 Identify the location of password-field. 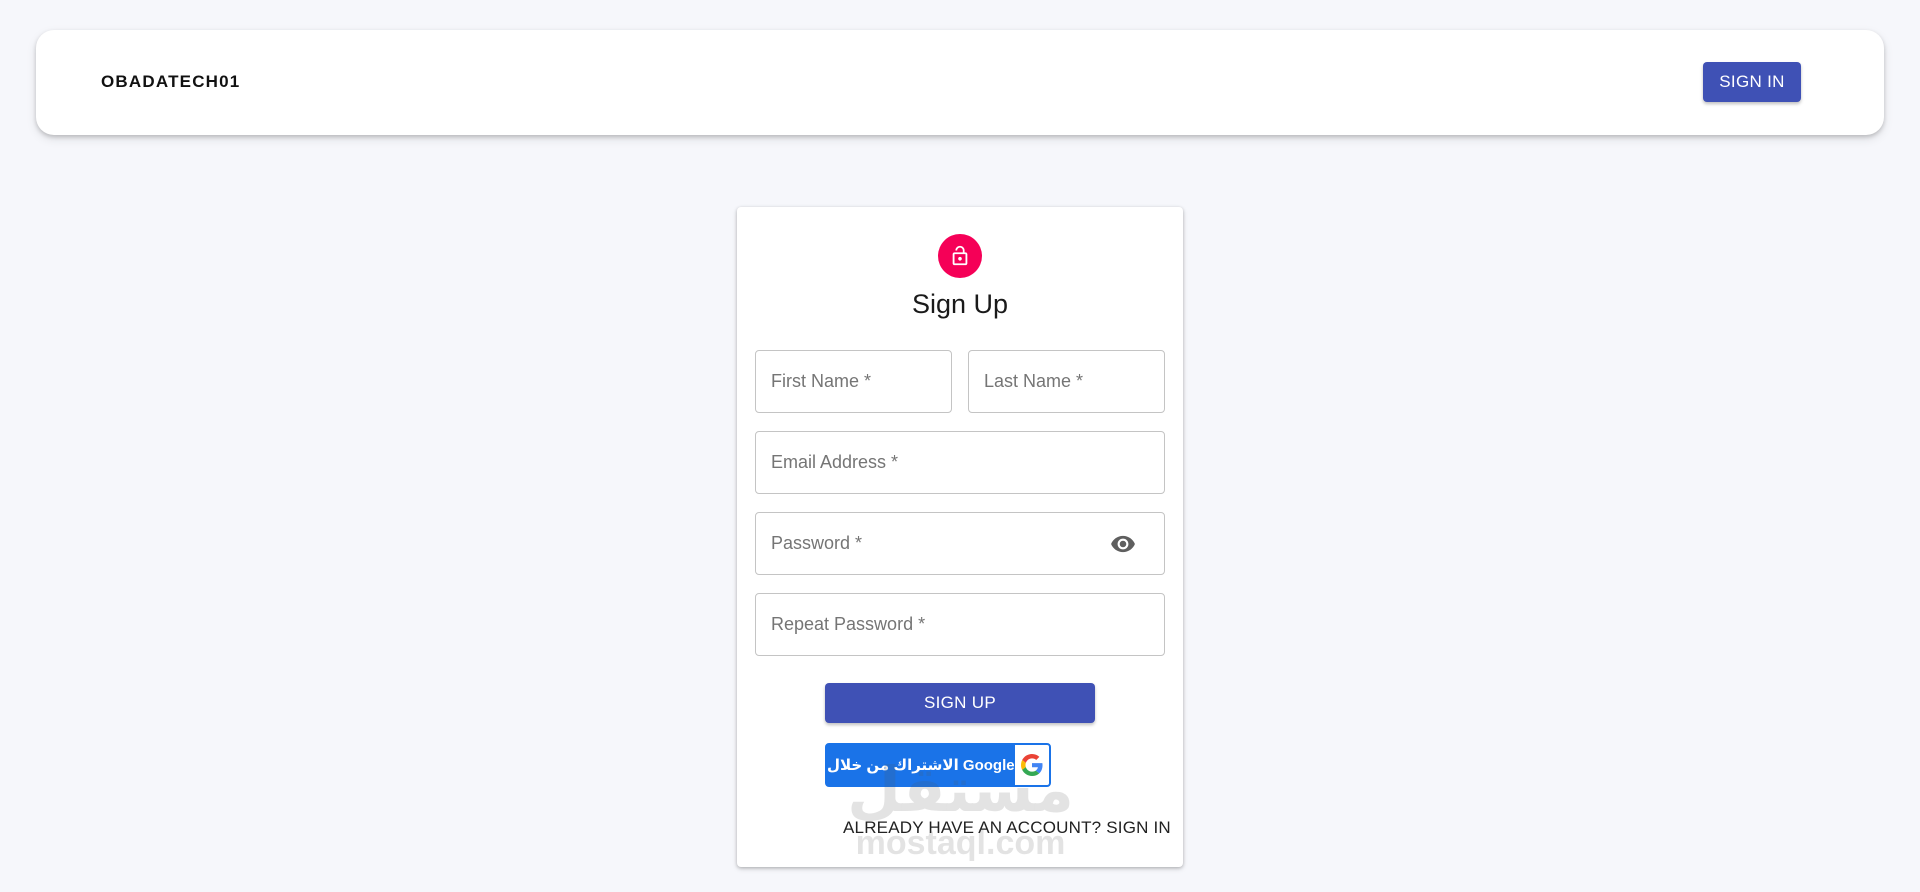
(960, 543).